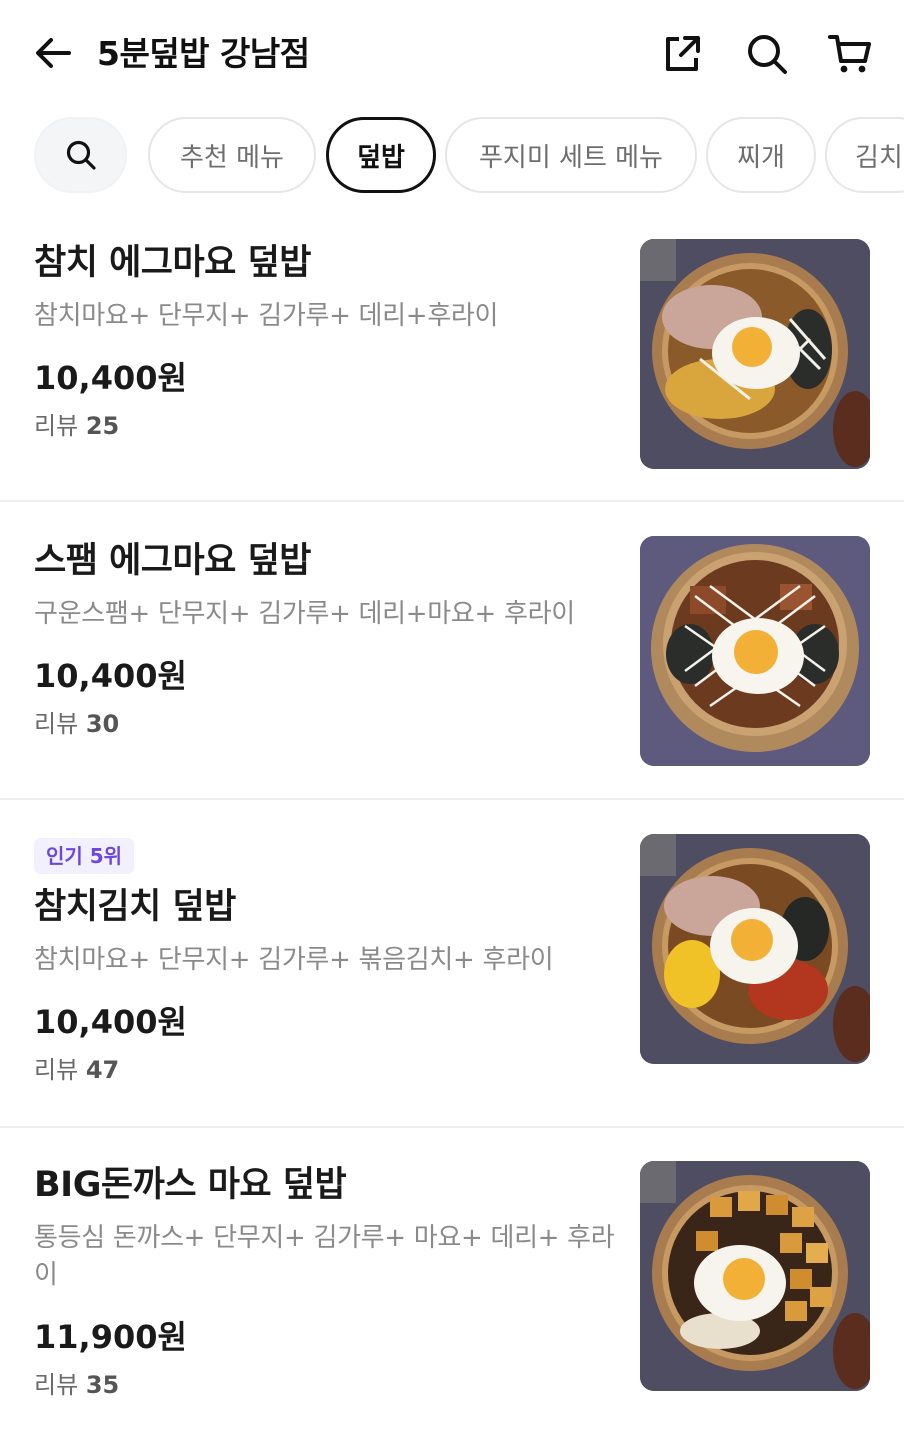  Describe the element at coordinates (324, 1256) in the screenshot. I see `menu-item-description: 통등심 돈까스+ 단무지+ 김가루+ 마요+ 데리+ 후라이` at that location.